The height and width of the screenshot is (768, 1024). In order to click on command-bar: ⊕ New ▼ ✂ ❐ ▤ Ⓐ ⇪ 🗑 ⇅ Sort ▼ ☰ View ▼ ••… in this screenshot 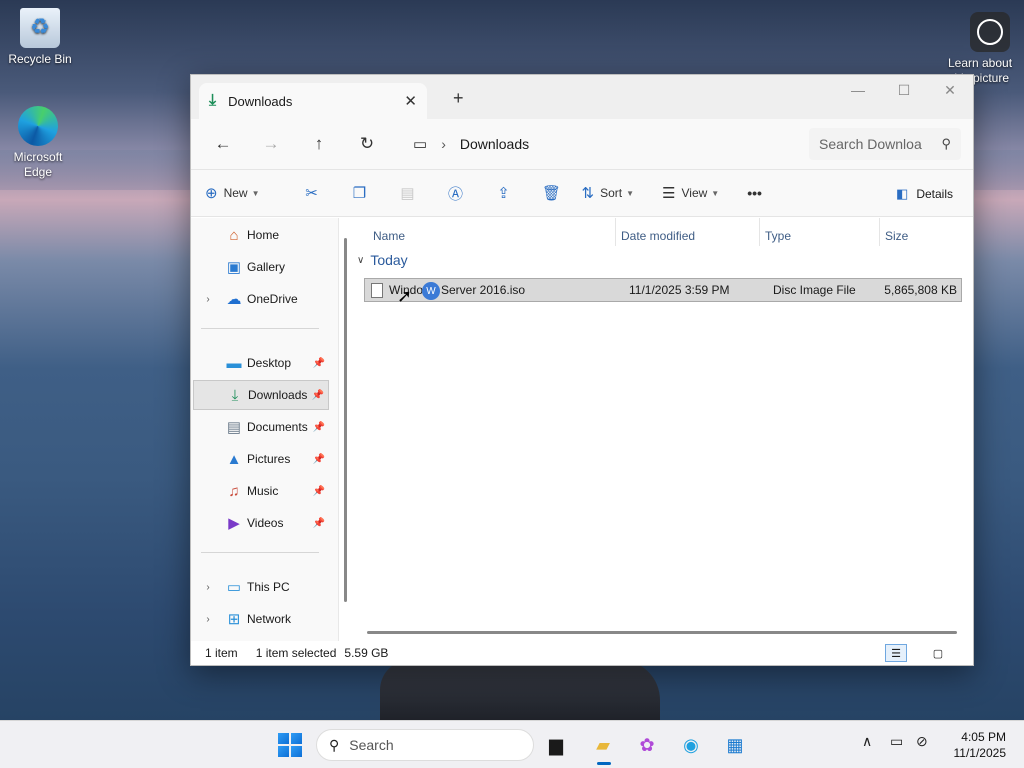, I will do `click(582, 193)`.